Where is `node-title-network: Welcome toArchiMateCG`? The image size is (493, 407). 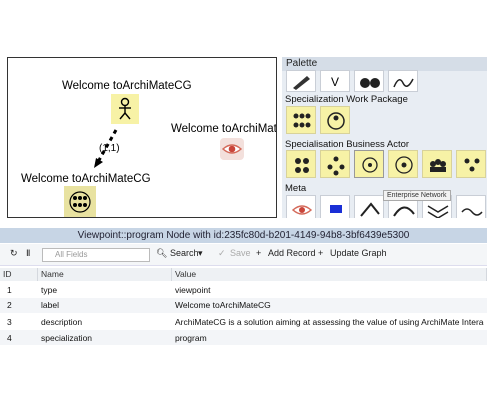 node-title-network: Welcome toArchiMateCG is located at coordinates (86, 179).